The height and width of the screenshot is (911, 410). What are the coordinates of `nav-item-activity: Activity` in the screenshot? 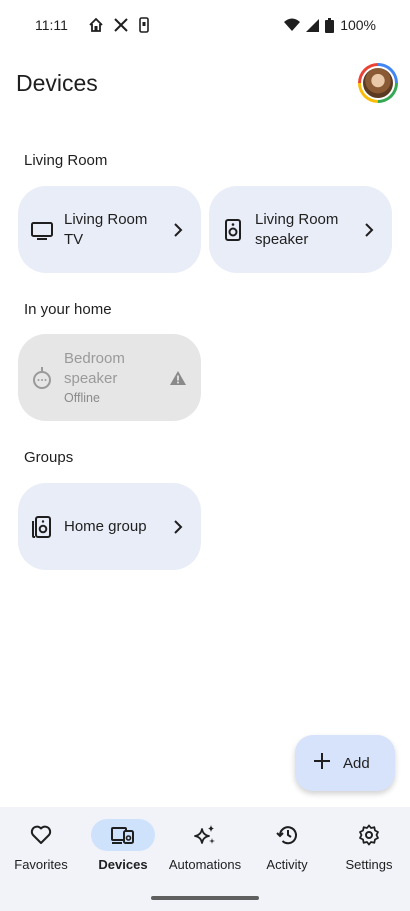 It's located at (287, 851).